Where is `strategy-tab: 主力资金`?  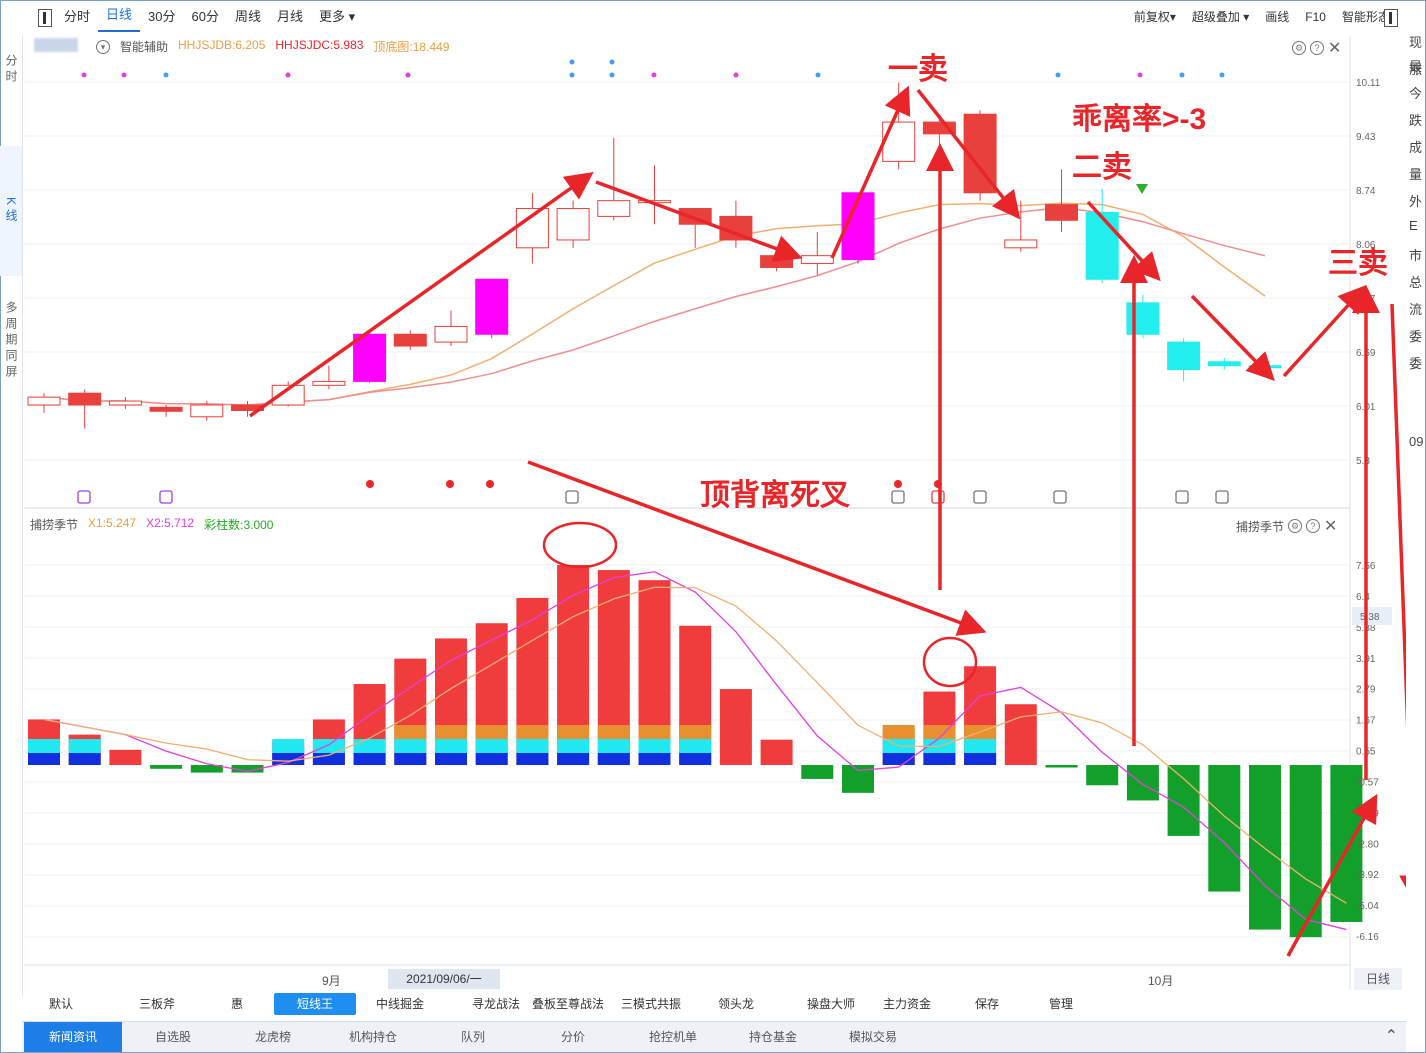 strategy-tab: 主力资金 is located at coordinates (907, 1004).